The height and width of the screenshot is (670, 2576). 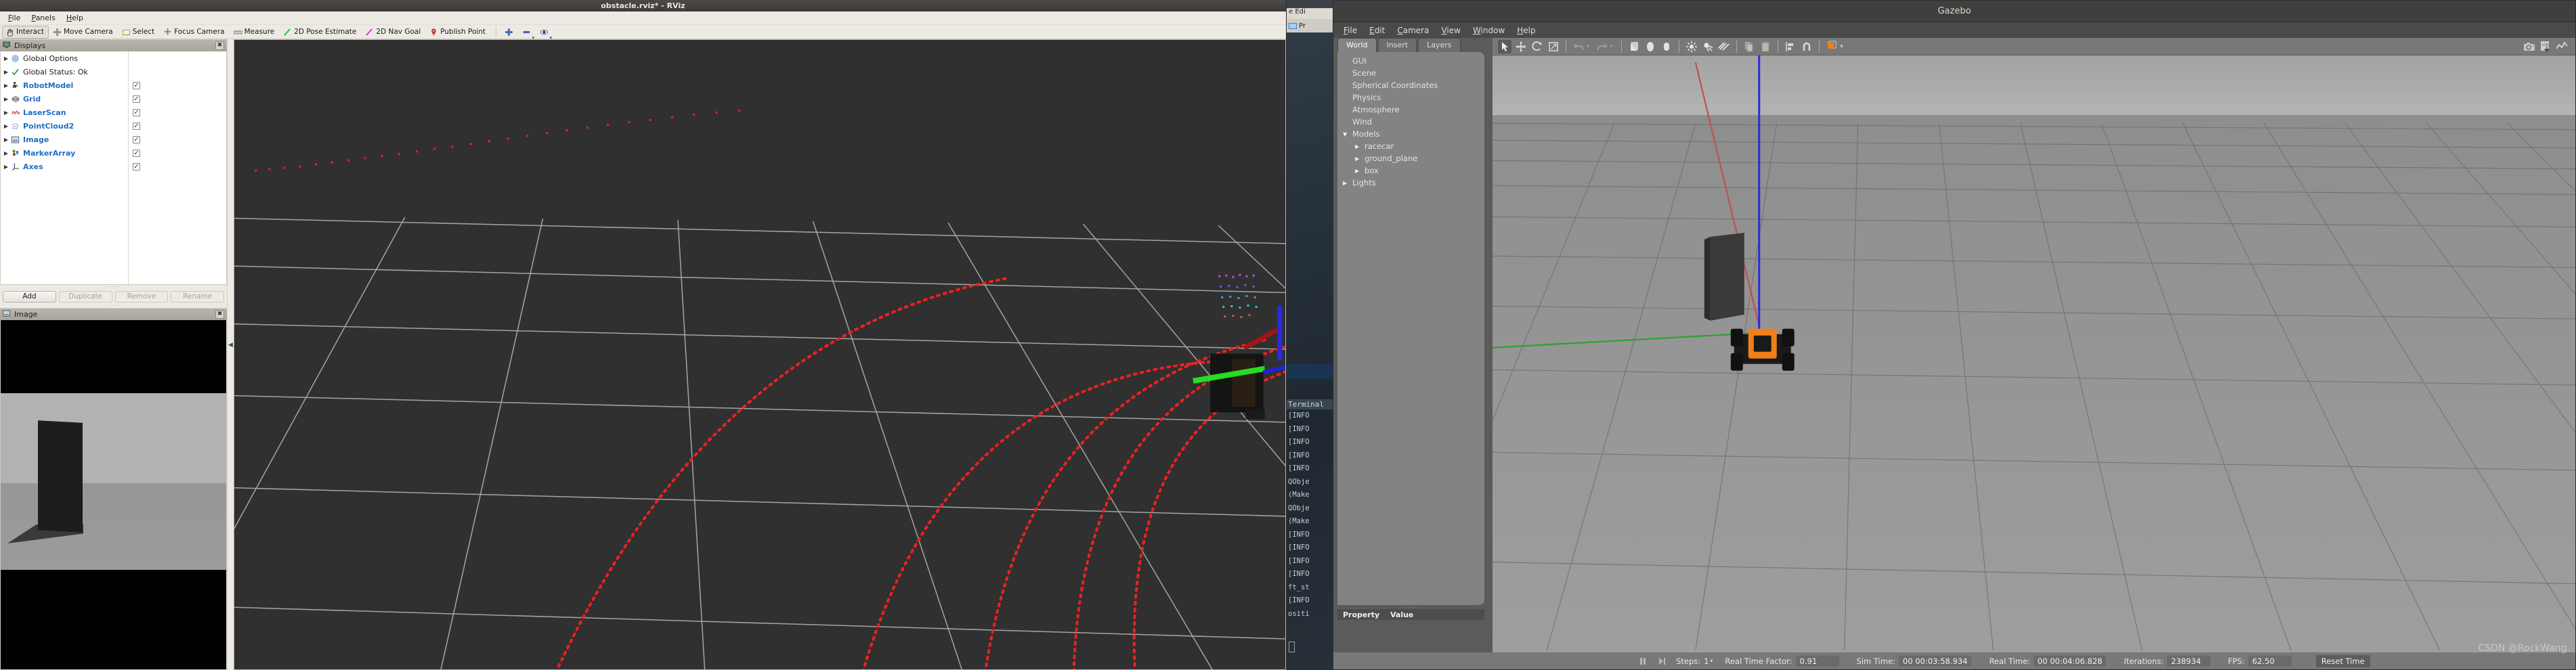 I want to click on world-item-scene: Scene, so click(x=1410, y=73).